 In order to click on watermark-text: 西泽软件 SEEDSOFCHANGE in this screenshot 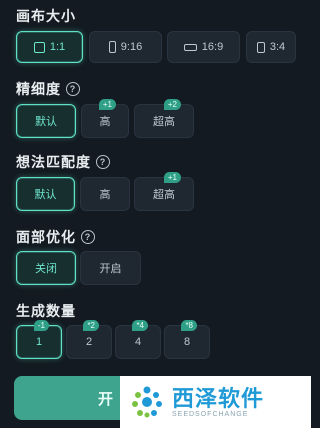, I will do `click(218, 401)`.